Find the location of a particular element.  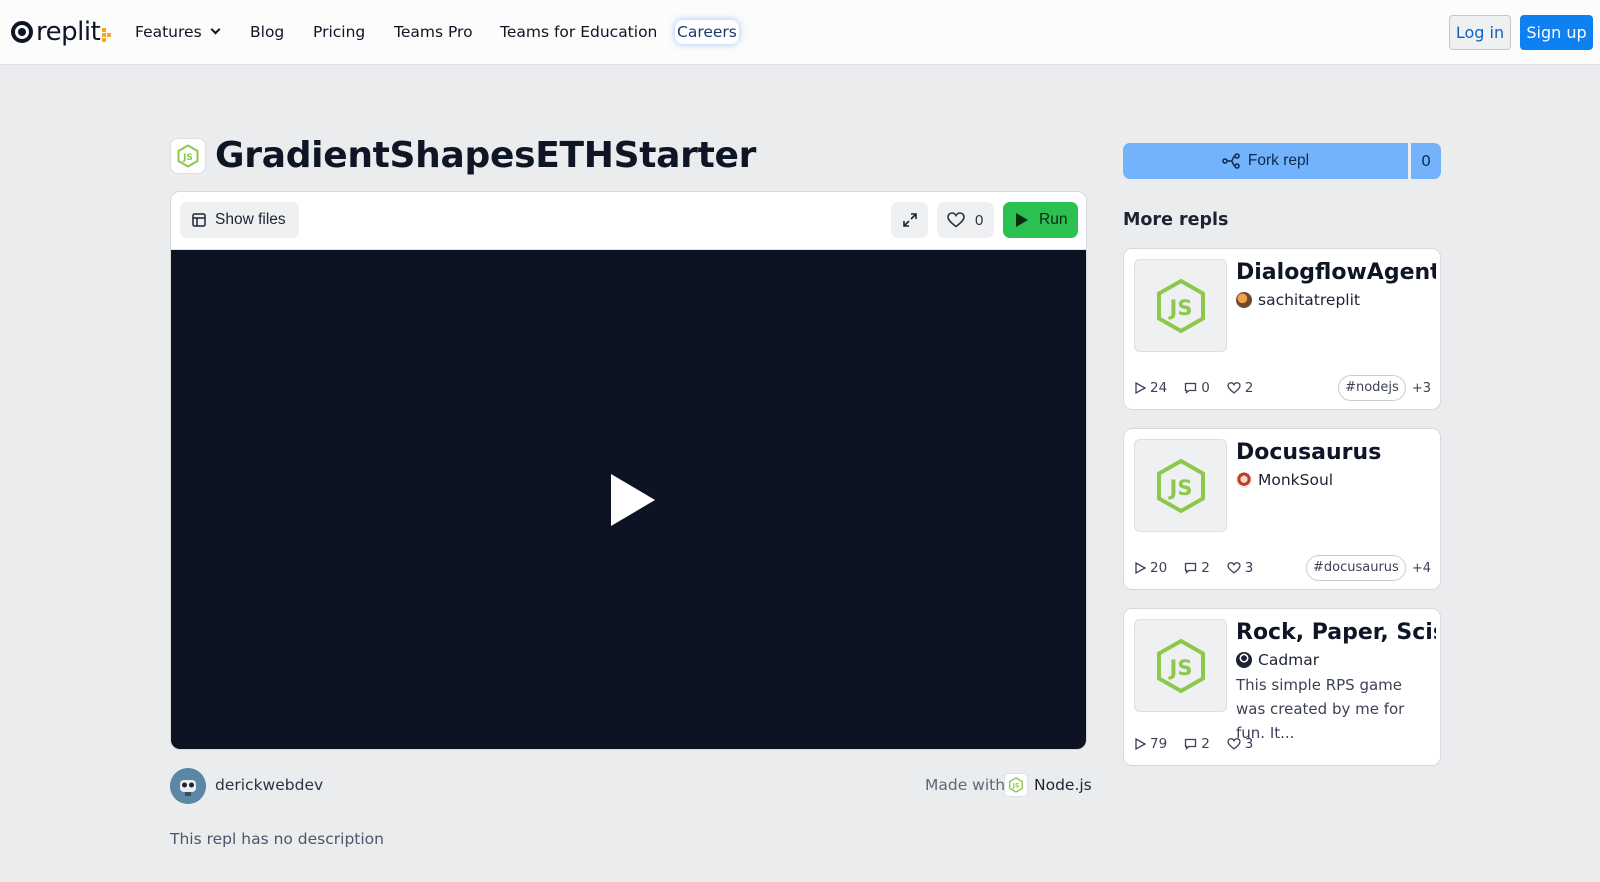

likes-stat: 2 is located at coordinates (1240, 388).